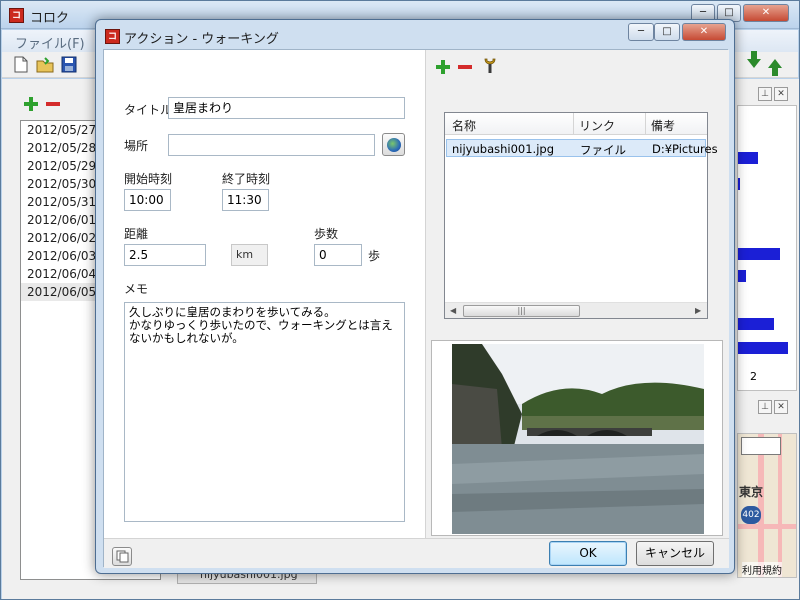 This screenshot has width=800, height=600. Describe the element at coordinates (751, 492) in the screenshot. I see `map-place-label: 東京` at that location.